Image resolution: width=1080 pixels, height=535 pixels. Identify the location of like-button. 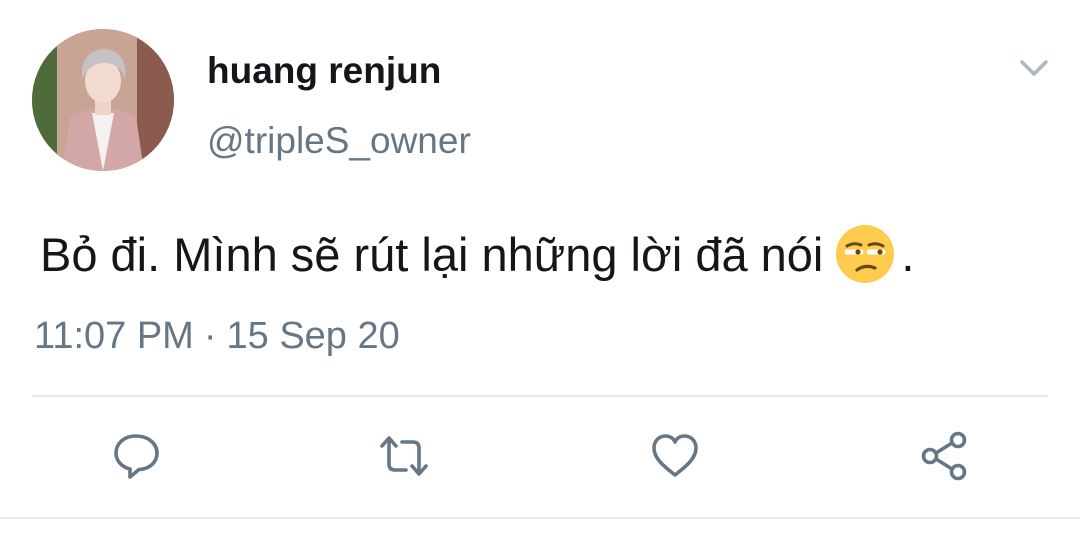
(675, 456).